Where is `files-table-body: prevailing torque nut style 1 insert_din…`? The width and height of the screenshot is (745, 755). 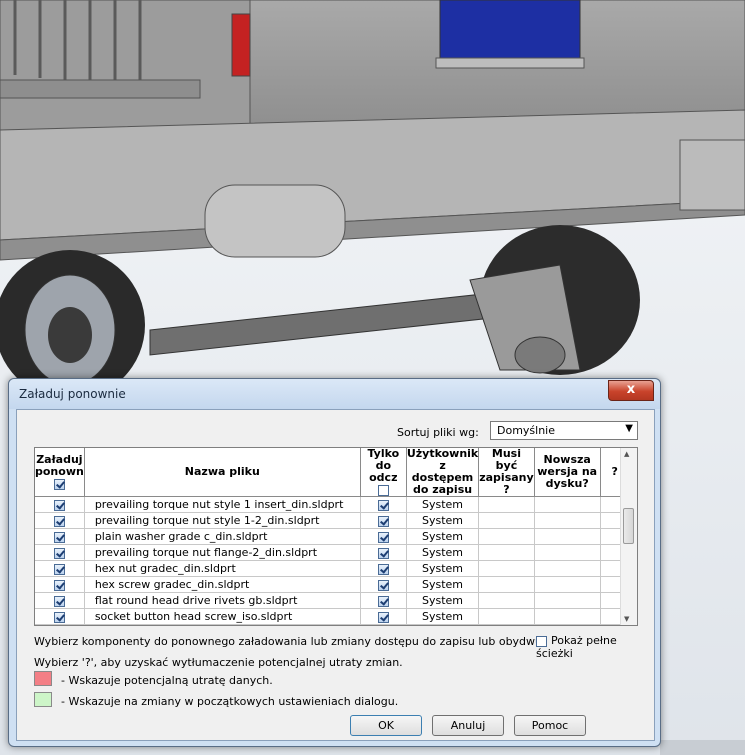
files-table-body: prevailing torque nut style 1 insert_din… is located at coordinates (332, 560).